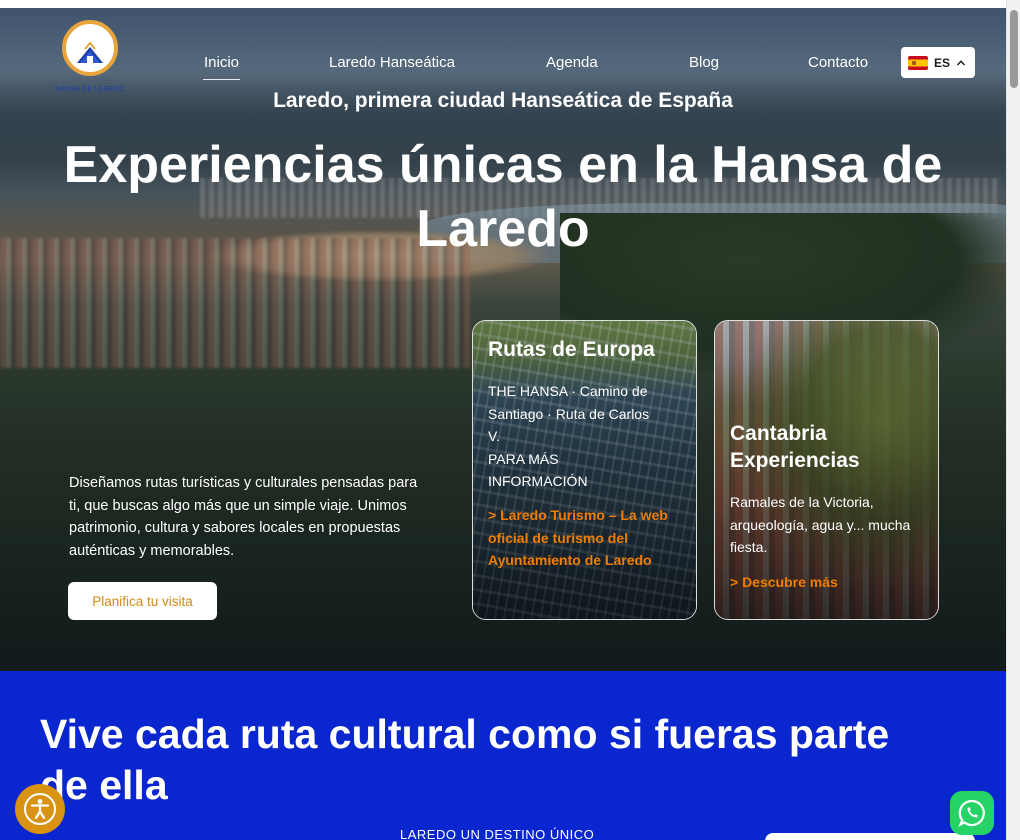 Image resolution: width=1020 pixels, height=840 pixels. Describe the element at coordinates (795, 447) in the screenshot. I see `card-title: Cantabria Experiencias` at that location.